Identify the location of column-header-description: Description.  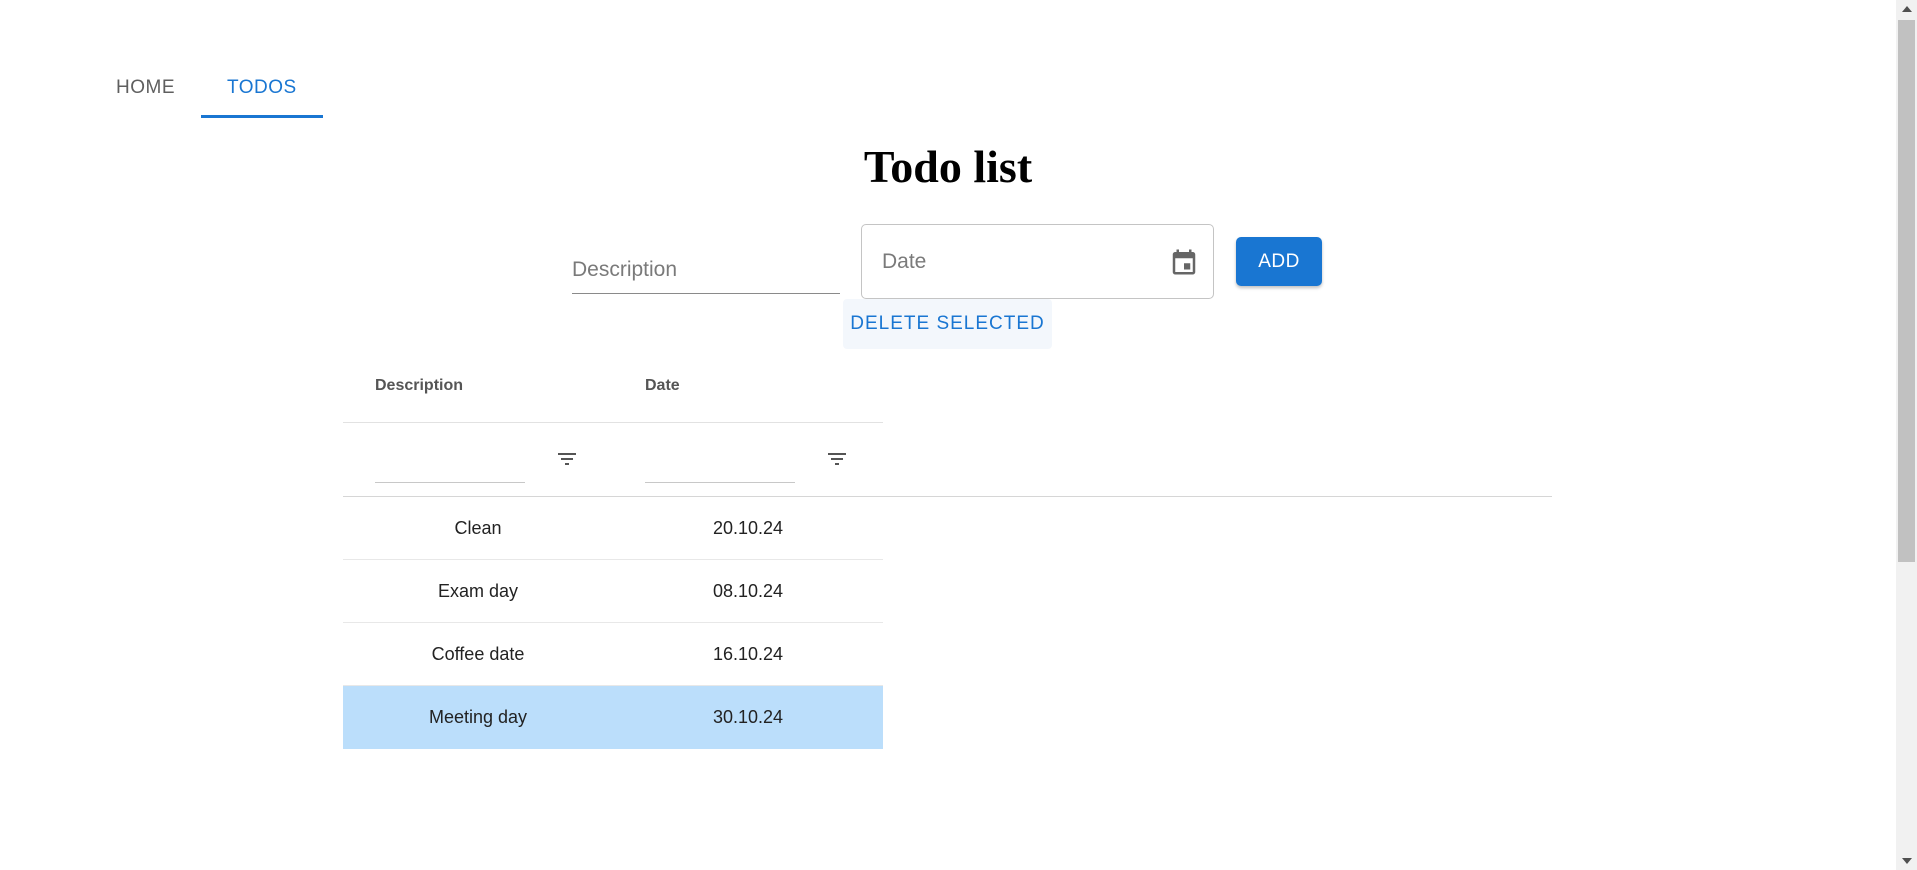
(419, 386).